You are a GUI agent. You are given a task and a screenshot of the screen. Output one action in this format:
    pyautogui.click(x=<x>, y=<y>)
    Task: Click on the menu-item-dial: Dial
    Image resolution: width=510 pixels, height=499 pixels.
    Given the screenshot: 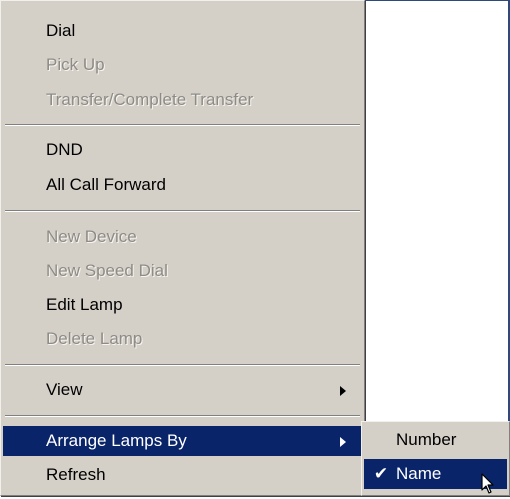 What is the action you would take?
    pyautogui.click(x=182, y=31)
    